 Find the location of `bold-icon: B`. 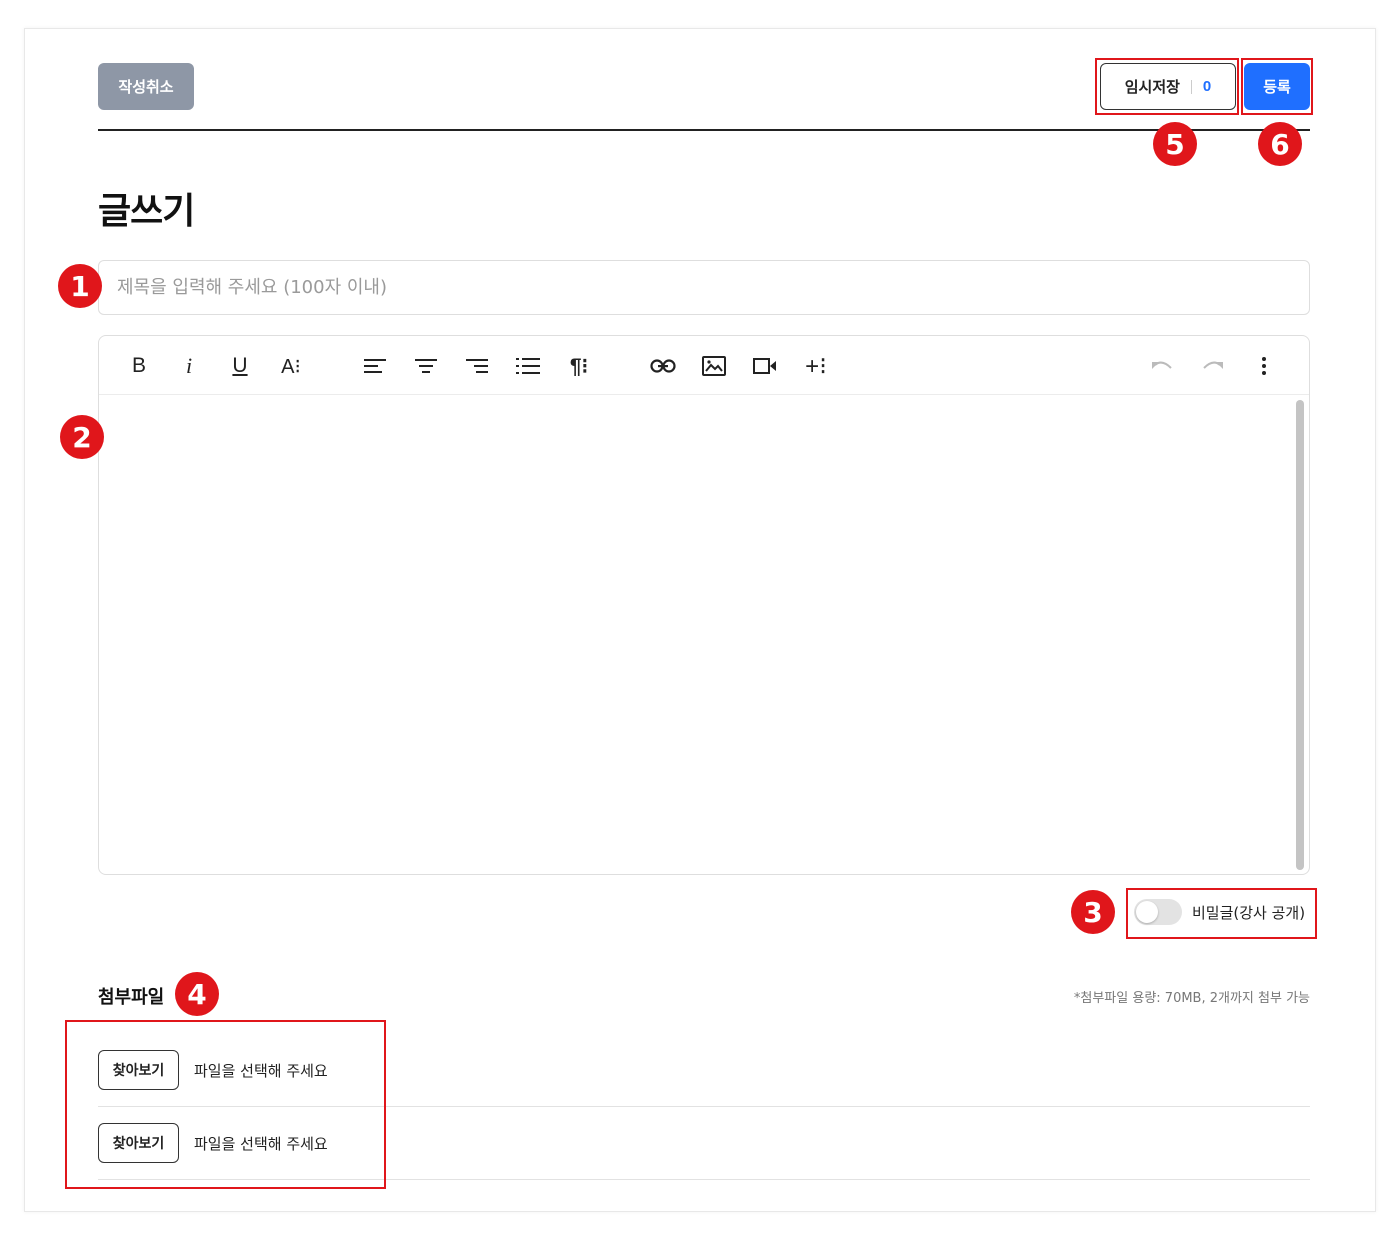

bold-icon: B is located at coordinates (139, 366).